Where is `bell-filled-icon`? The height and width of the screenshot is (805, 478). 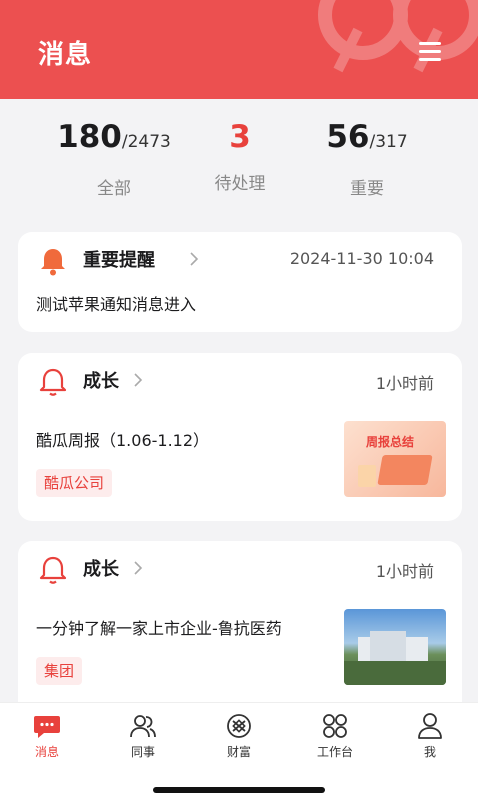 bell-filled-icon is located at coordinates (53, 262).